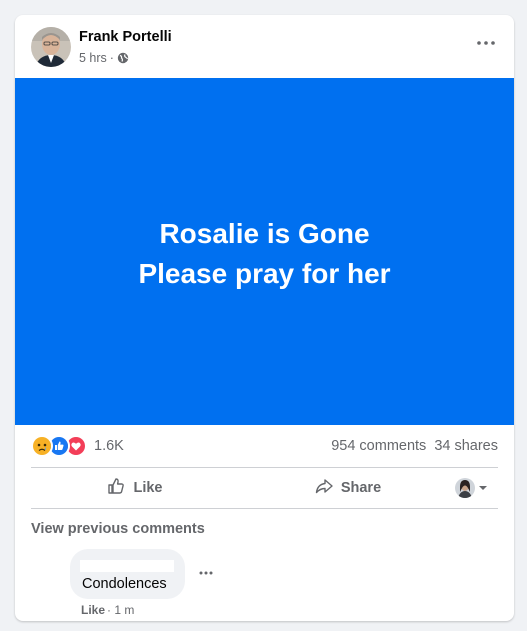 The image size is (527, 631). Describe the element at coordinates (361, 488) in the screenshot. I see `share-button-label: Share` at that location.